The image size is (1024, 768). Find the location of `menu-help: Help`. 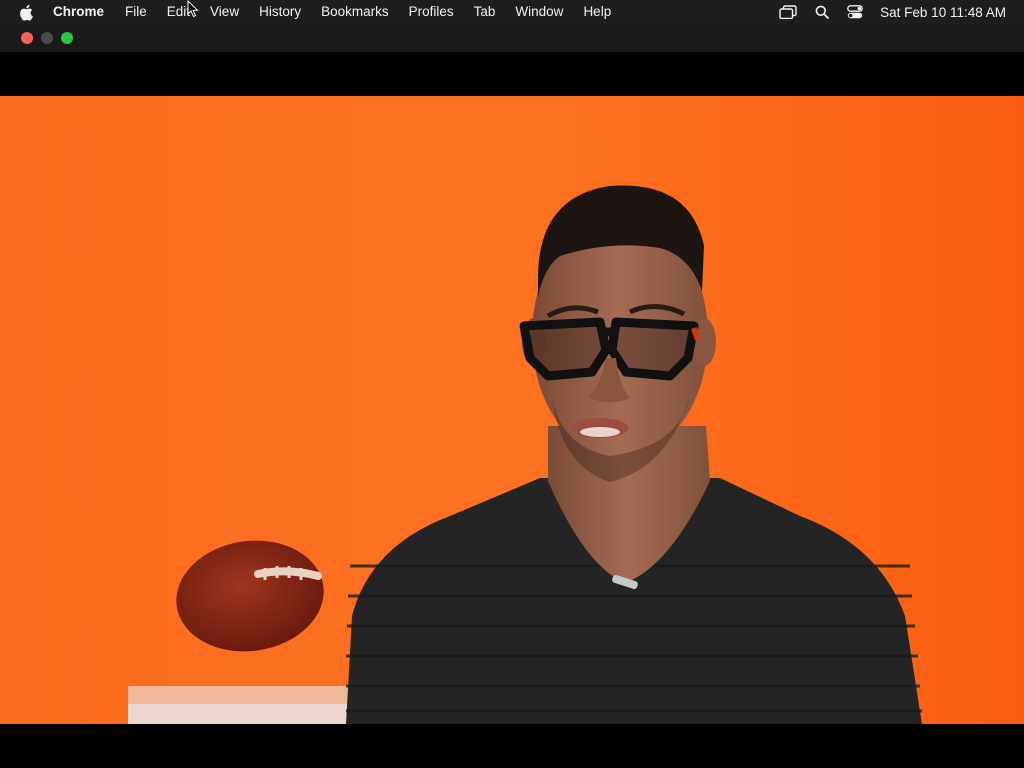

menu-help: Help is located at coordinates (597, 12).